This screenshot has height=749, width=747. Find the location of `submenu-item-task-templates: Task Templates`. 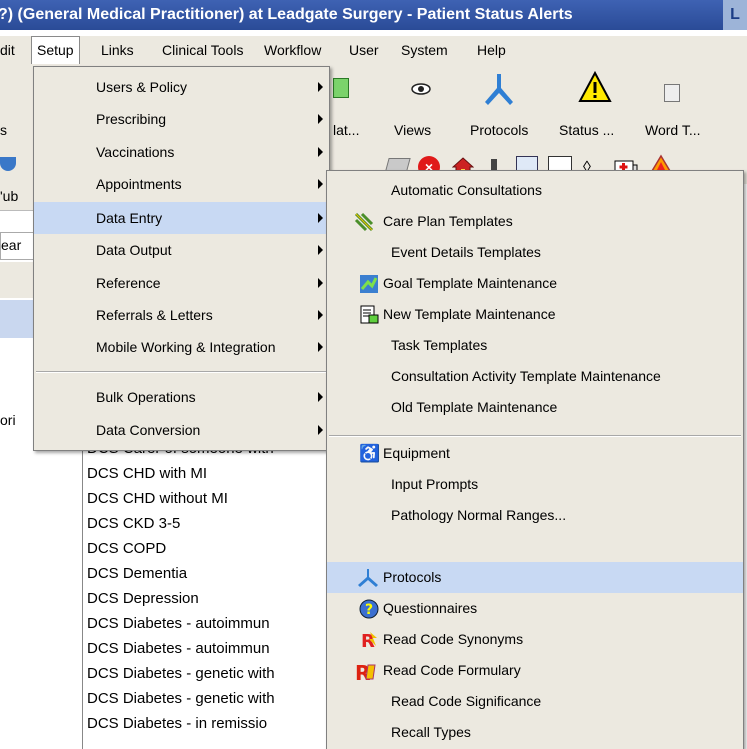

submenu-item-task-templates: Task Templates is located at coordinates (535, 345).